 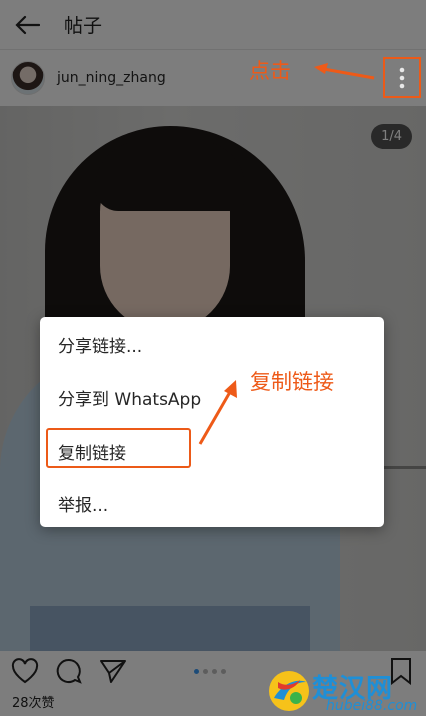 What do you see at coordinates (292, 382) in the screenshot?
I see `annotation-copy-link: 复制链接` at bounding box center [292, 382].